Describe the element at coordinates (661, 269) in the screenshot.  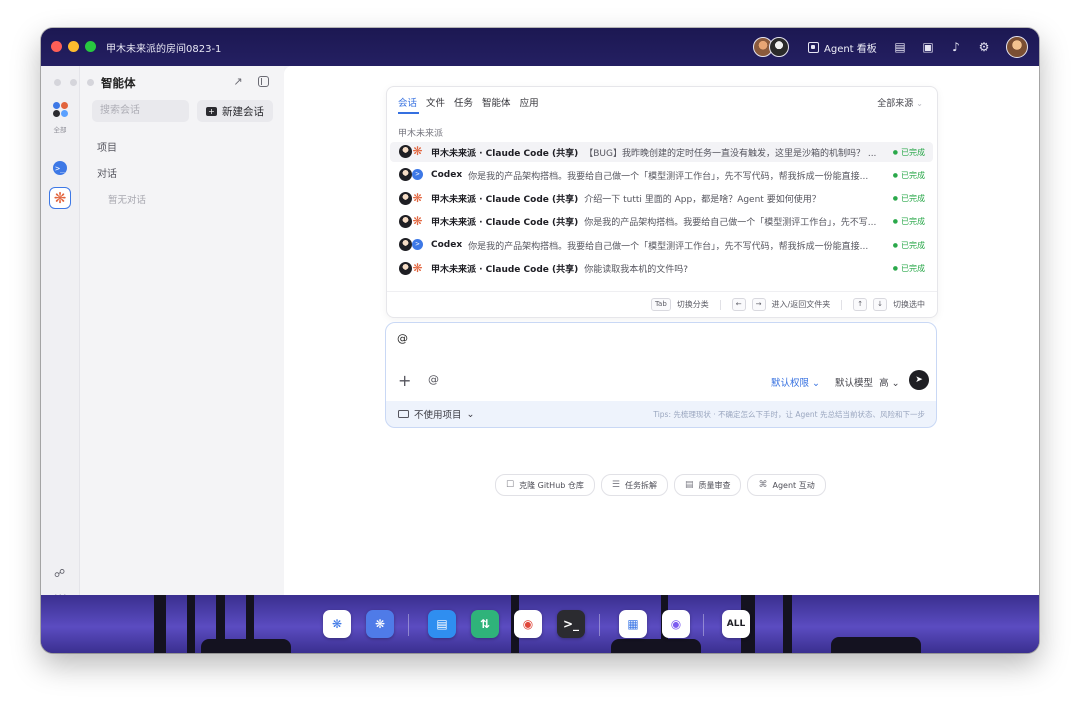
I see `conversation-row: ❋ 甲木未来派 · Claude Code (共享) 你能读取我本机的文件吗? 已完成` at that location.